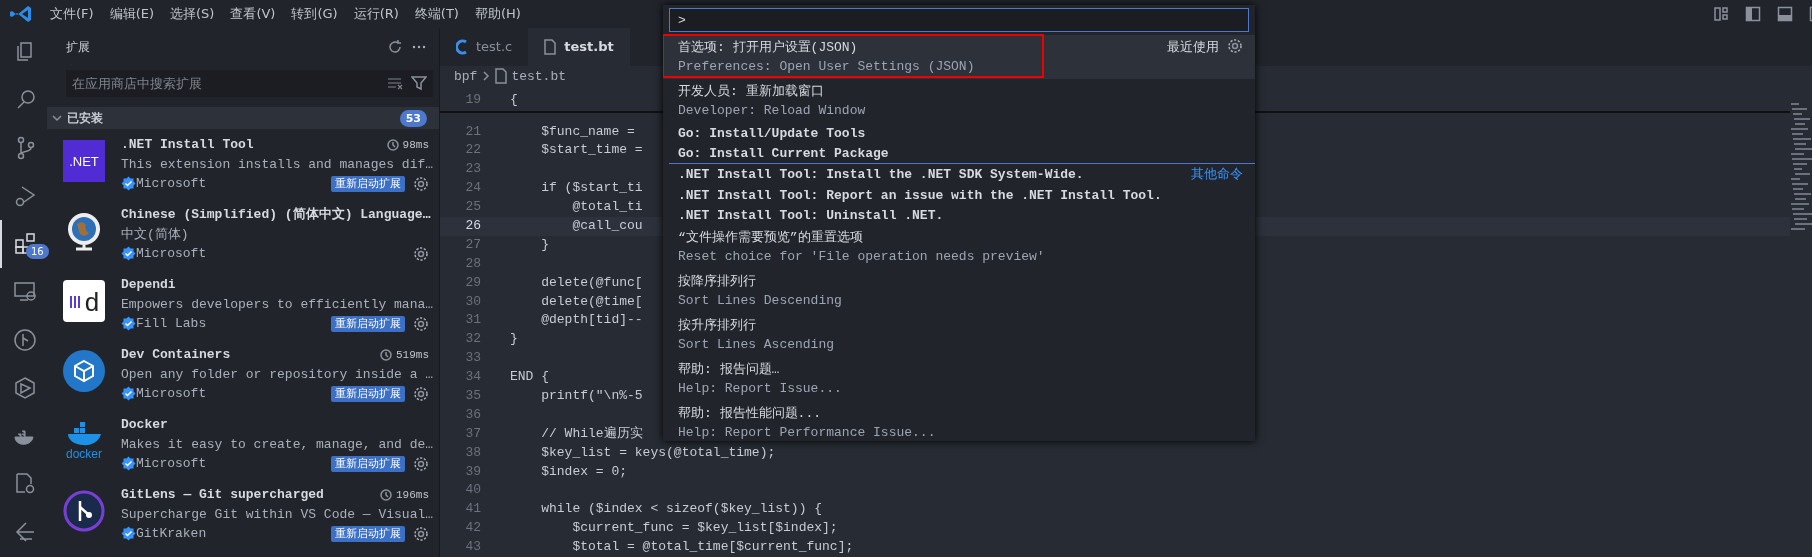 The width and height of the screenshot is (1812, 557). Describe the element at coordinates (413, 118) in the screenshot. I see `count-badge: 53` at that location.